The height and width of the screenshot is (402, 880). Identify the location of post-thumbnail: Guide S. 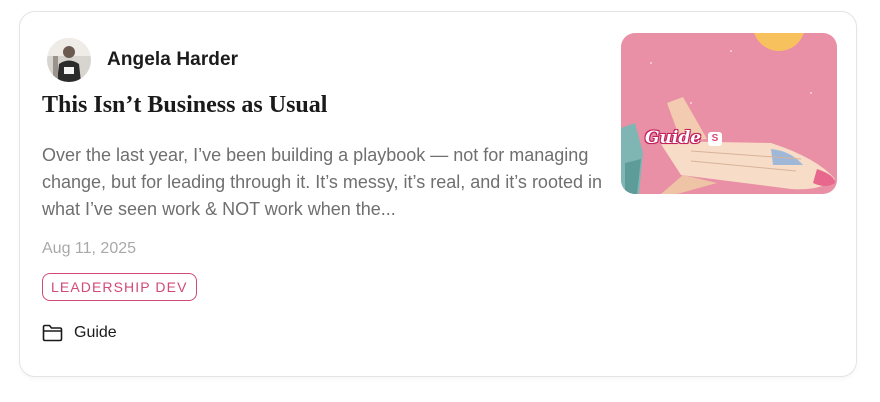
(729, 113).